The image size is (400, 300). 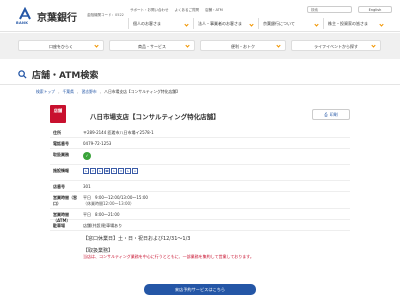 I want to click on row-label: 取扱業務, so click(x=61, y=154).